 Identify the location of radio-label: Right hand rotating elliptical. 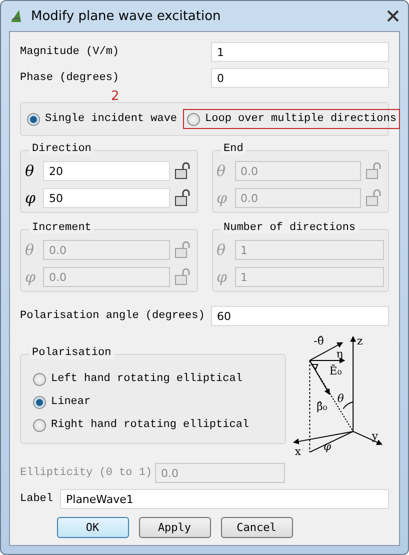
(150, 425).